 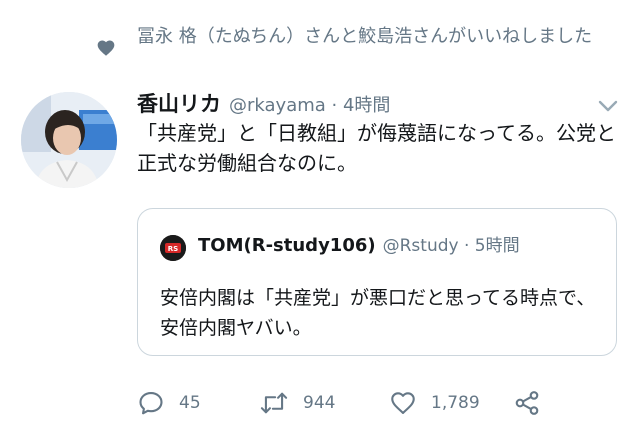 I want to click on retweet-icon, so click(x=274, y=403).